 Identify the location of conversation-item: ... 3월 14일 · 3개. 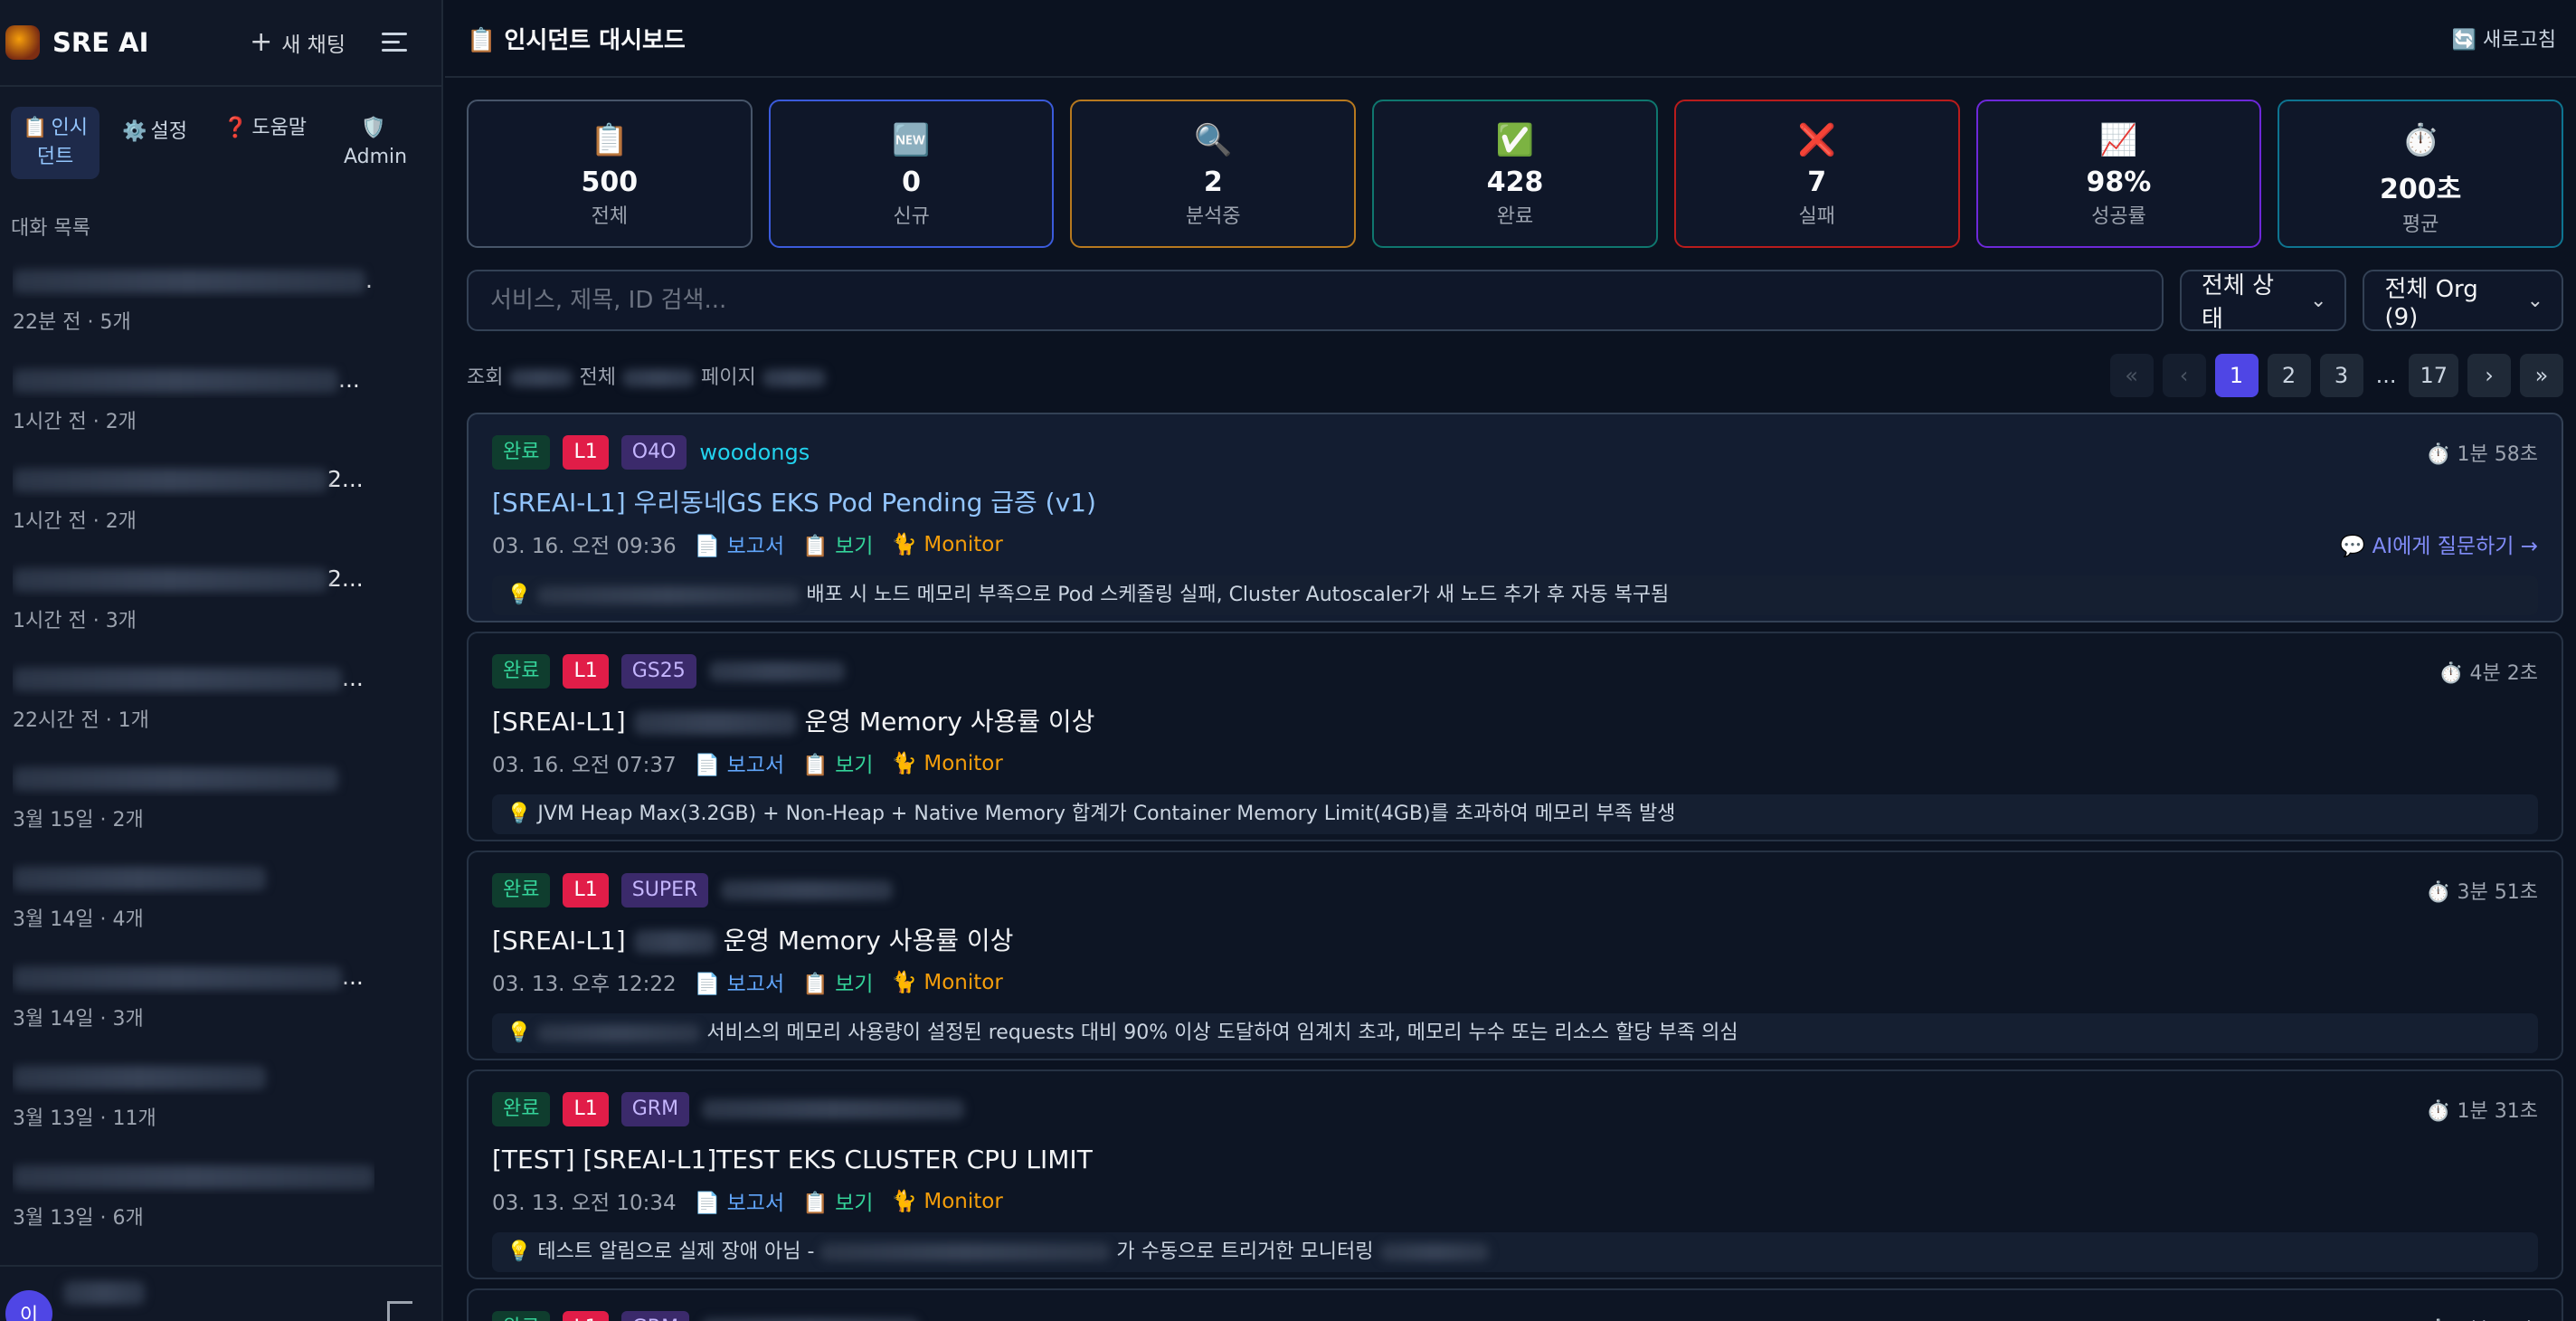
(227, 1003).